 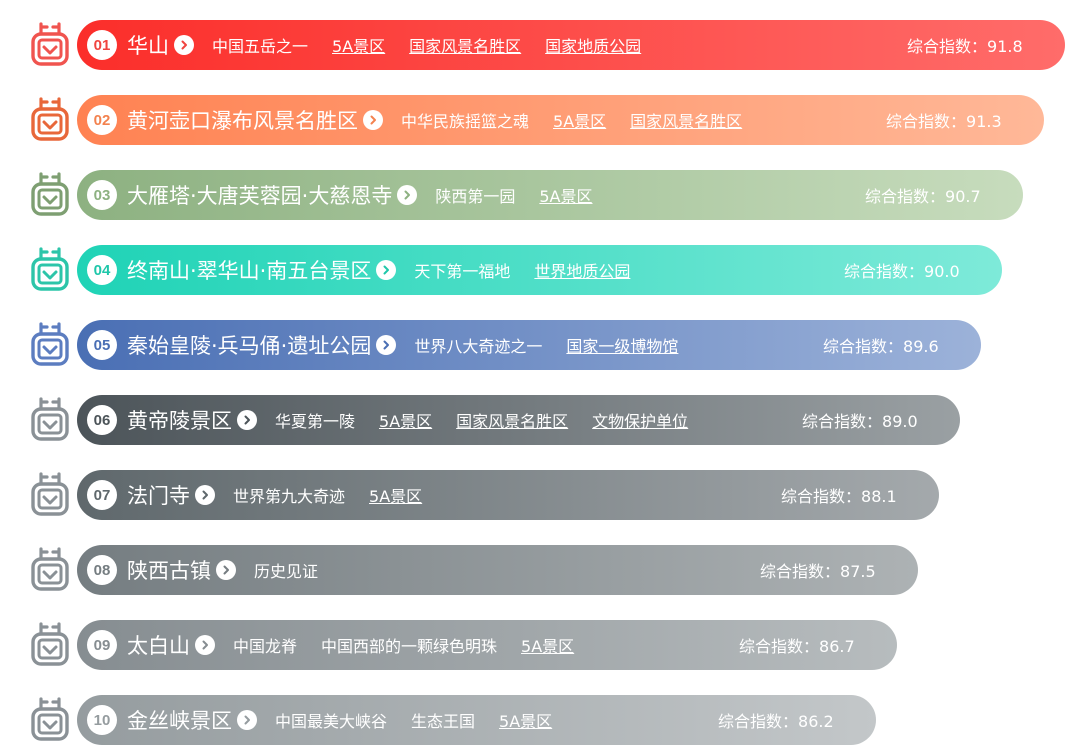 I want to click on tag-link: 文物保护单位, so click(x=640, y=420).